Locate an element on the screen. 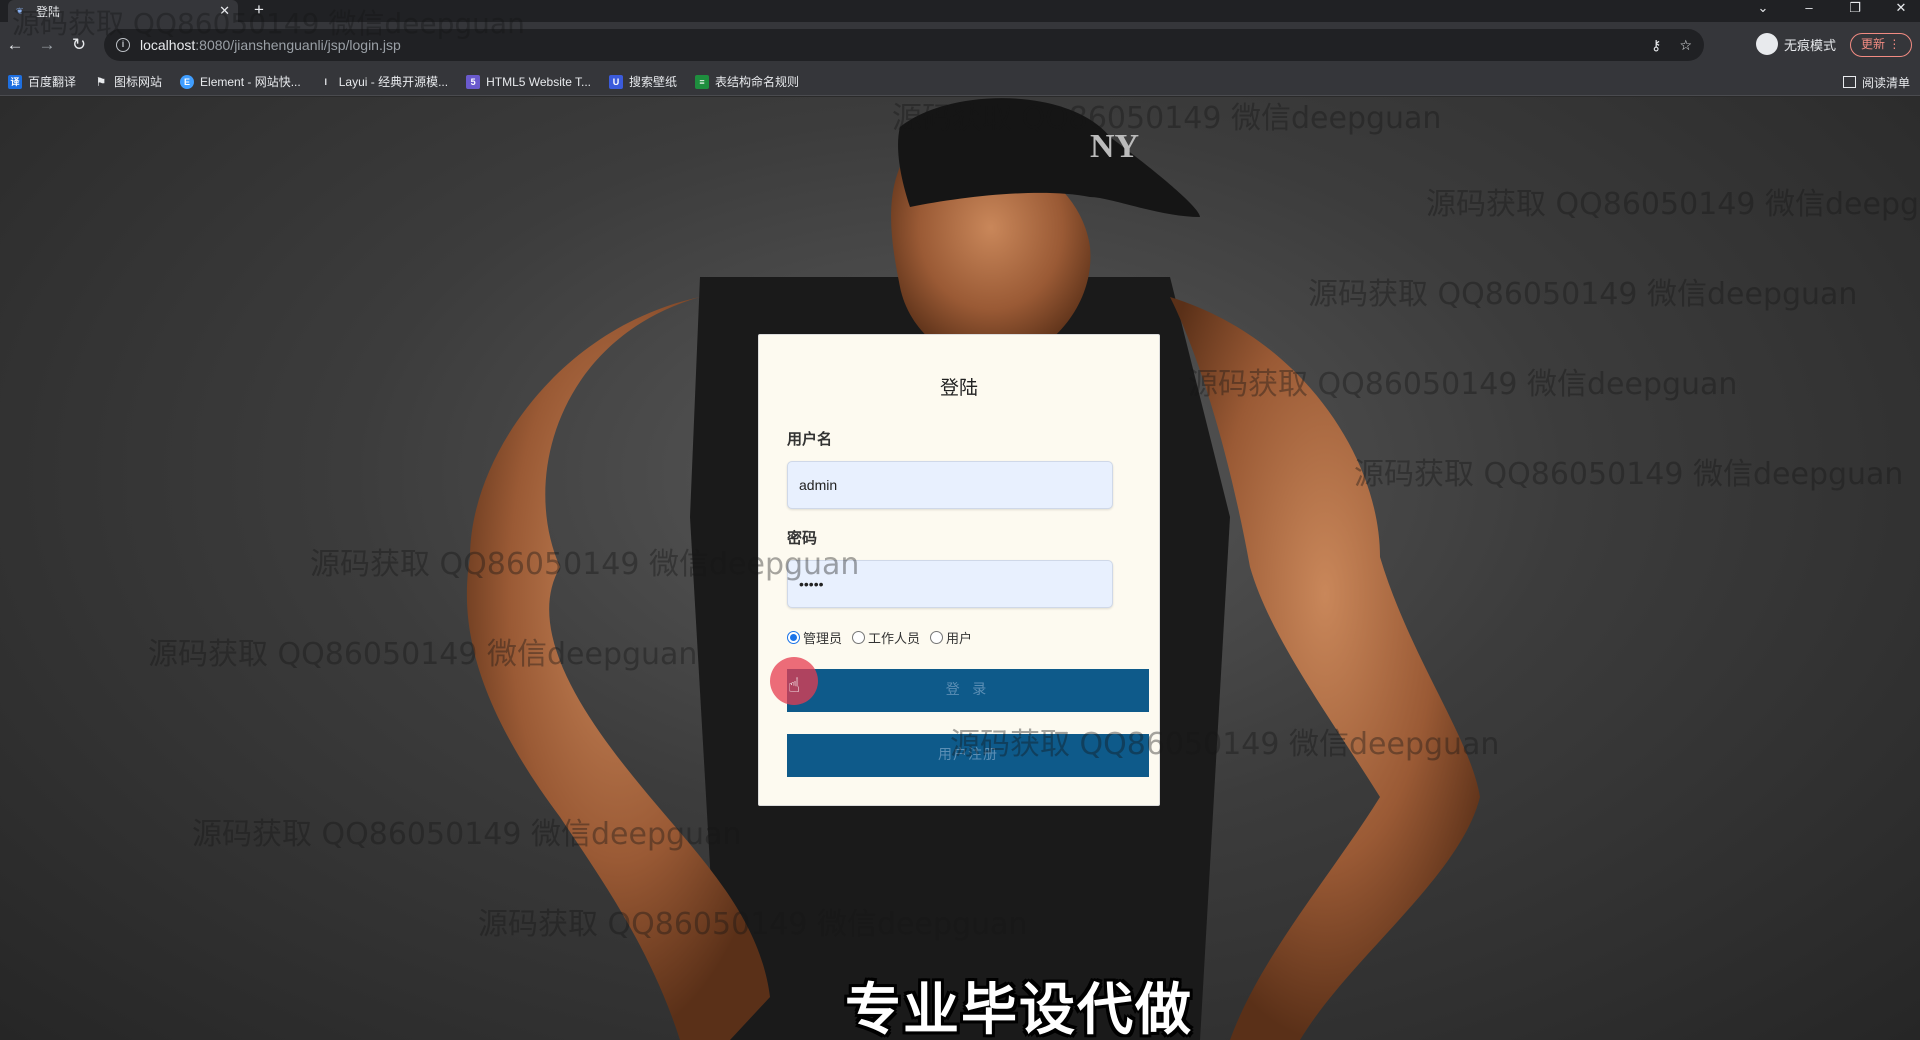 The height and width of the screenshot is (1040, 1920). hand-cursor-icon: ☝ is located at coordinates (794, 686).